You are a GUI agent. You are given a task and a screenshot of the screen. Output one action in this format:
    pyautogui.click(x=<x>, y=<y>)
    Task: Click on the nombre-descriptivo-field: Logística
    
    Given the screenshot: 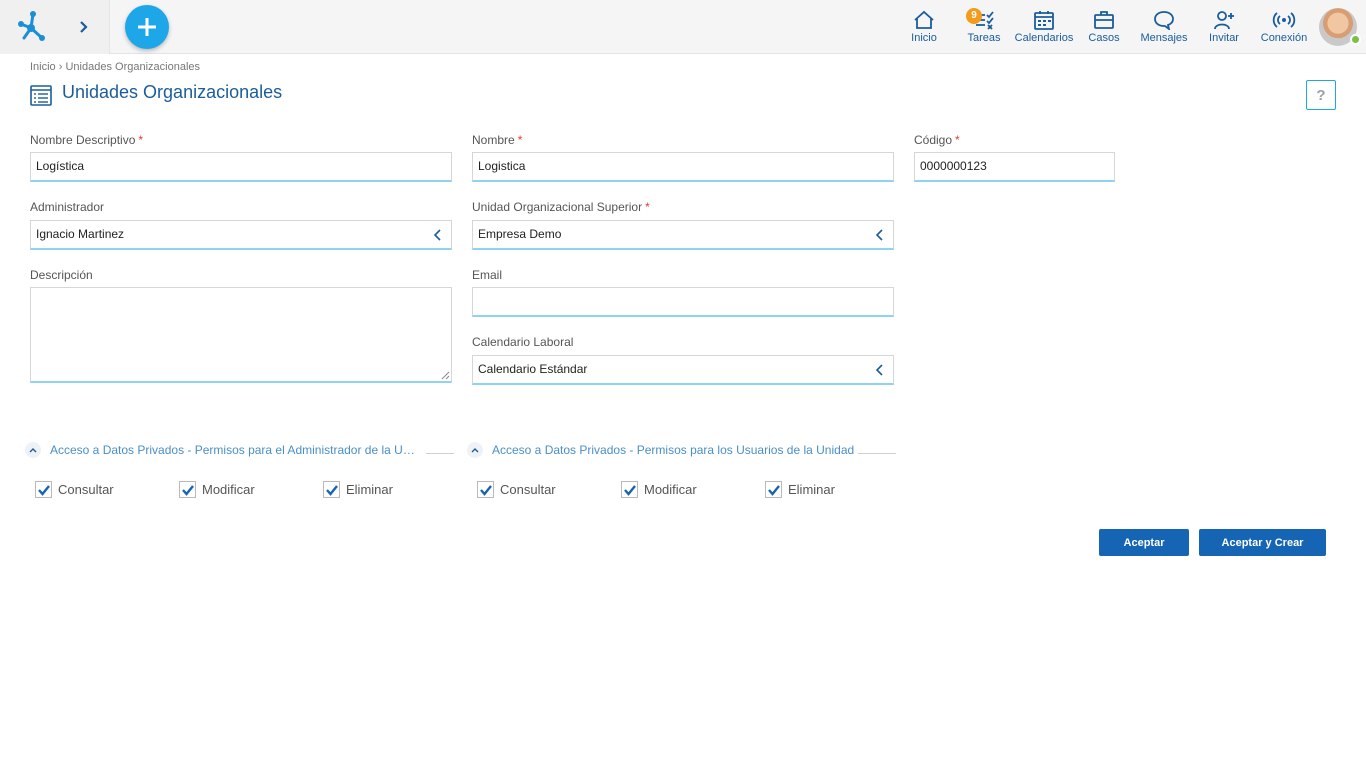 What is the action you would take?
    pyautogui.click(x=241, y=167)
    